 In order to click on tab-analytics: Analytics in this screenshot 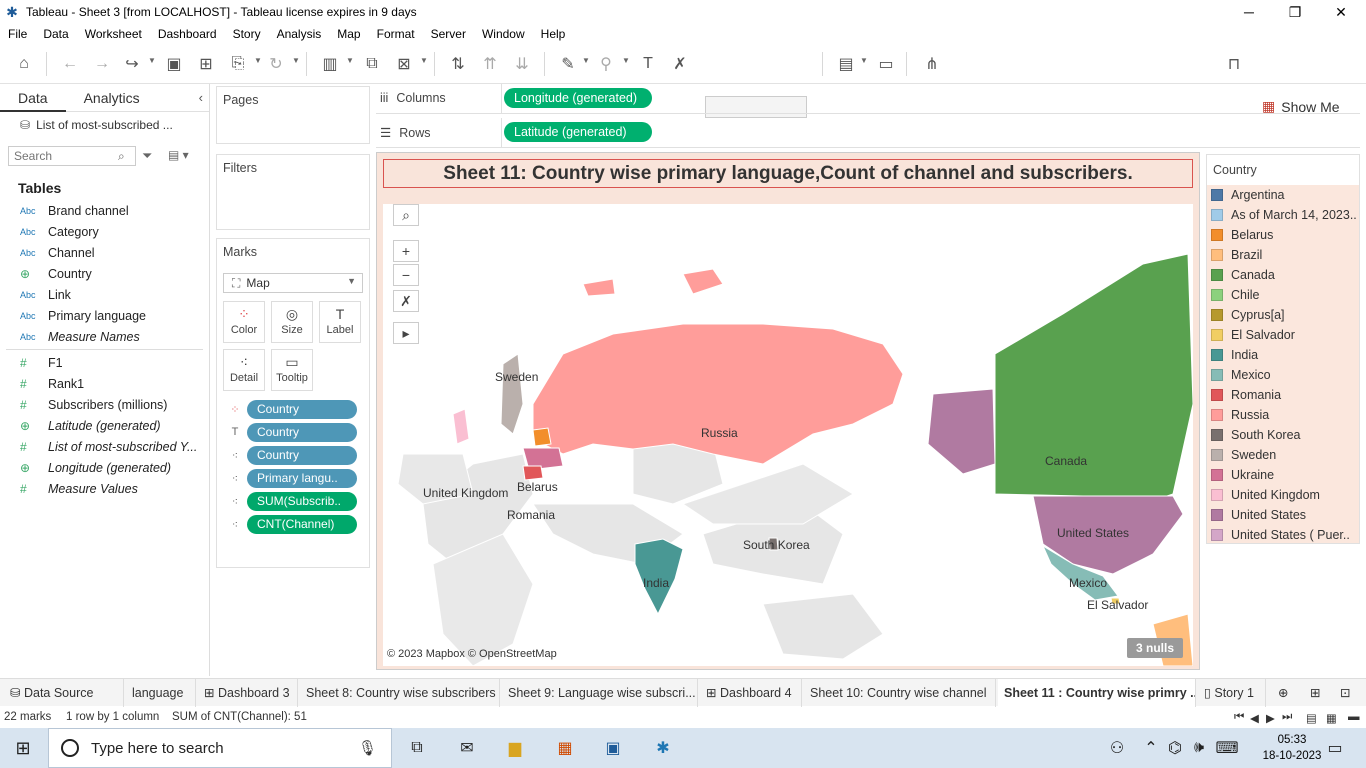, I will do `click(112, 98)`.